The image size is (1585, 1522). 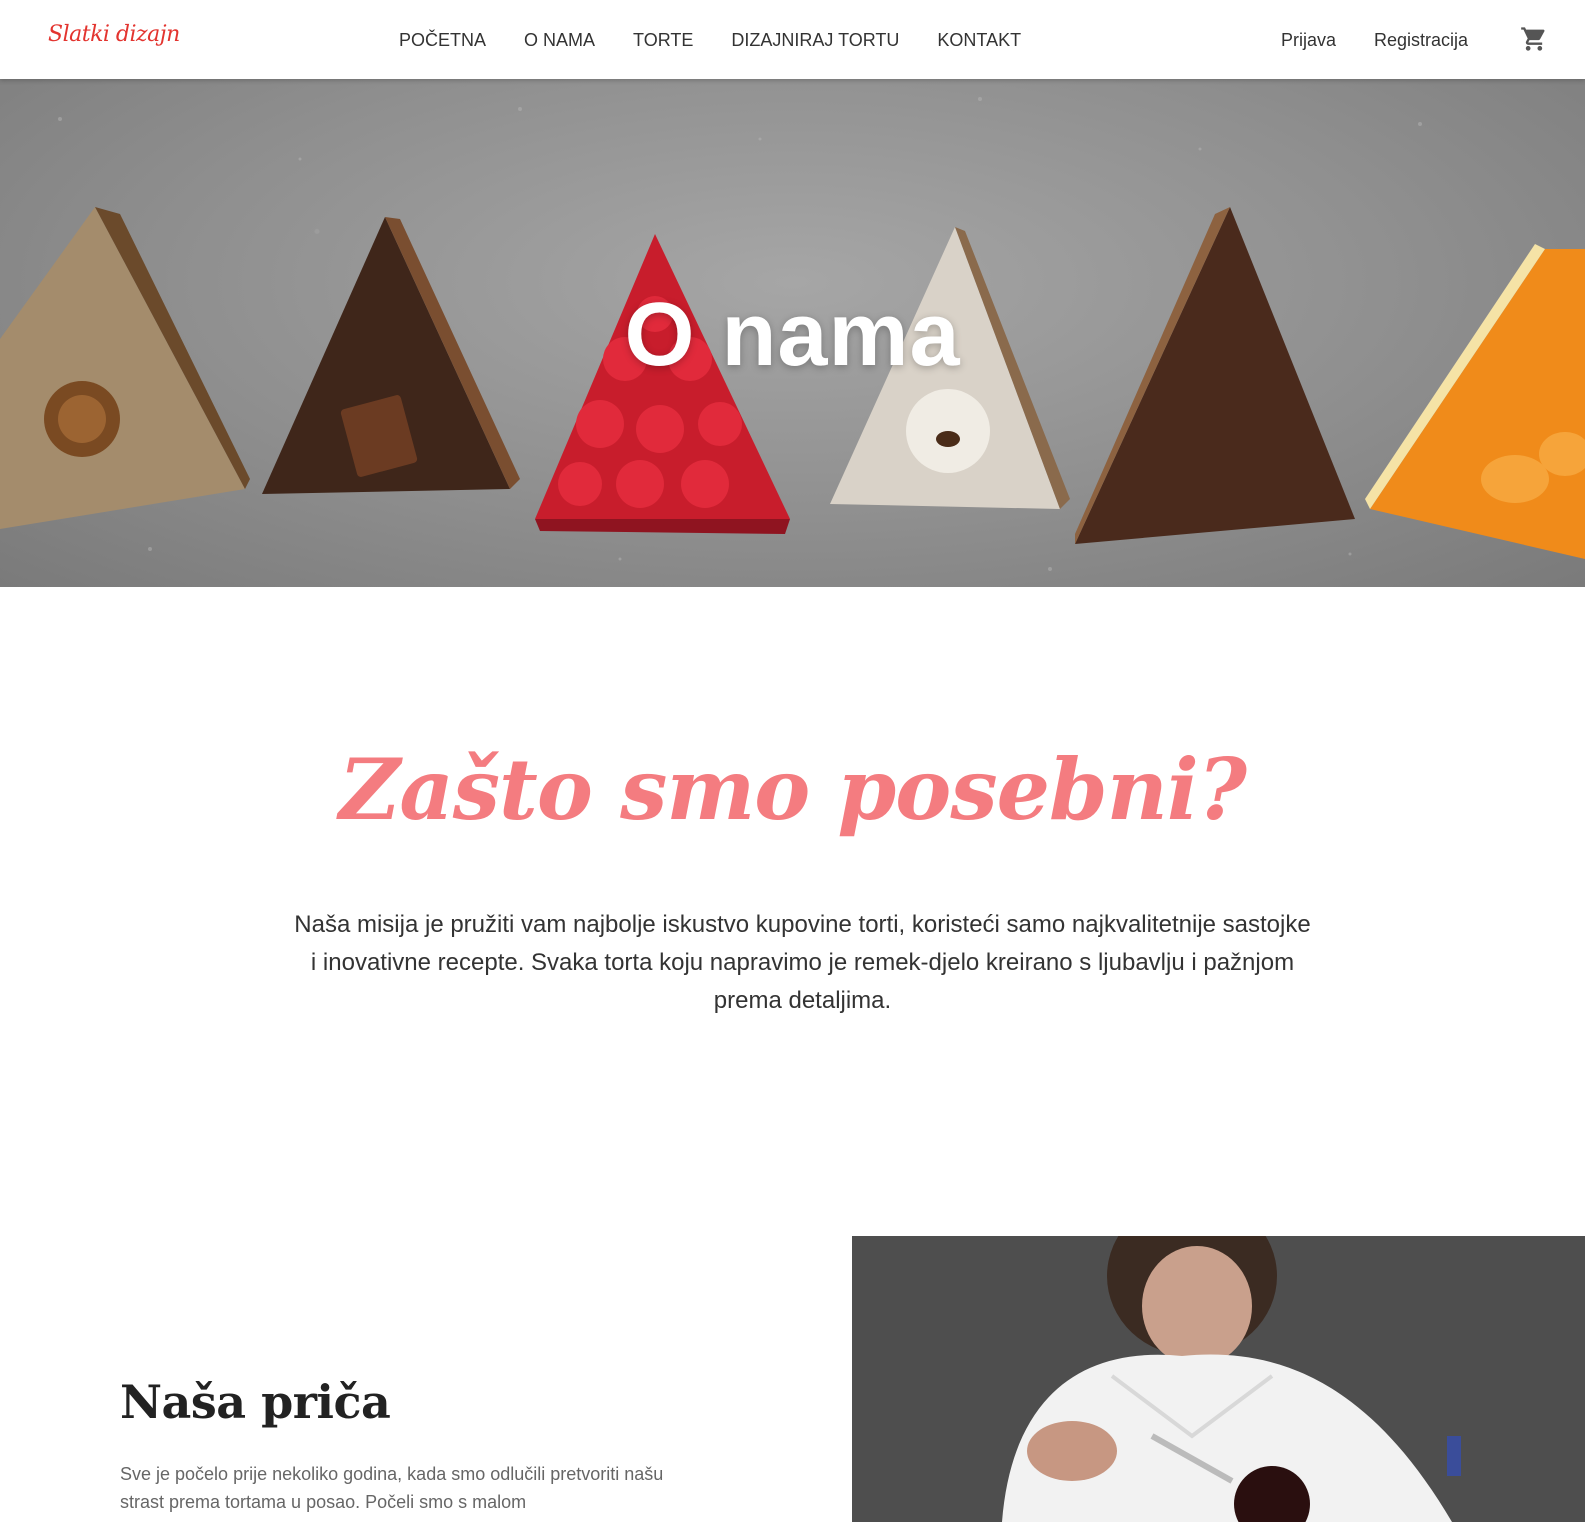 What do you see at coordinates (1534, 39) in the screenshot?
I see `shopping-cart-icon` at bounding box center [1534, 39].